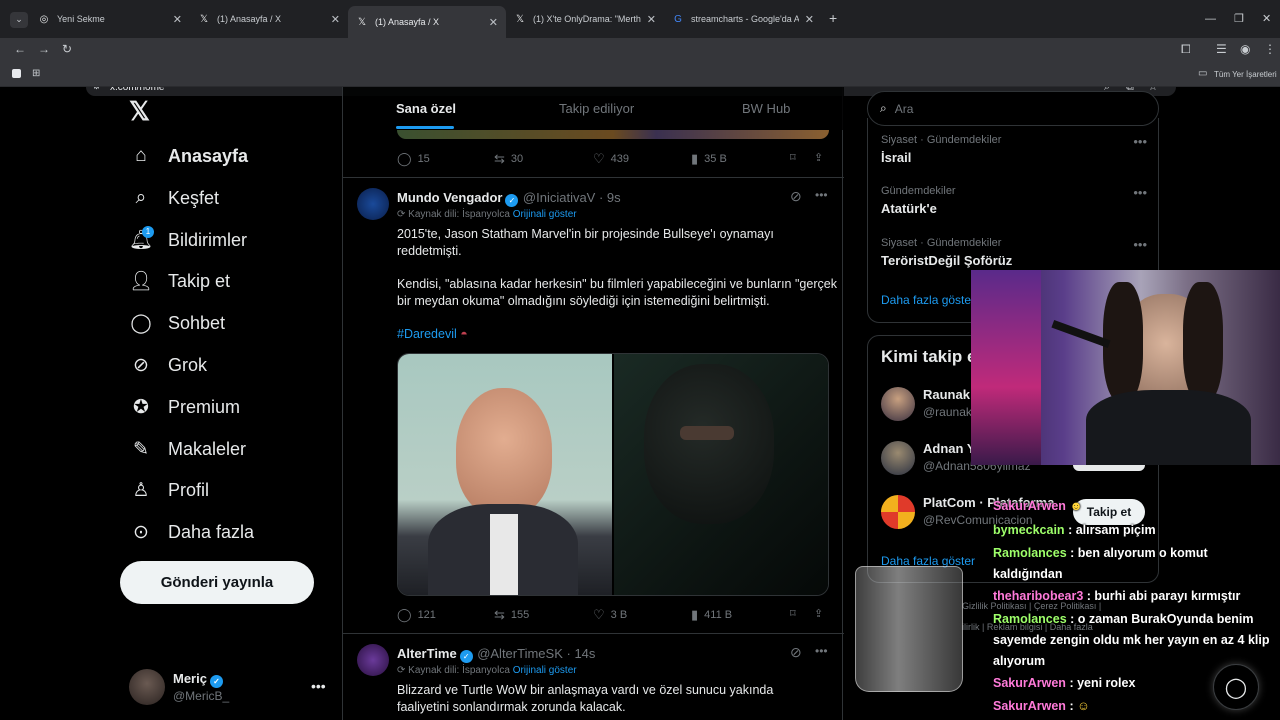 This screenshot has width=1280, height=720. What do you see at coordinates (1186, 49) in the screenshot?
I see `extensions-icon: ⧠` at bounding box center [1186, 49].